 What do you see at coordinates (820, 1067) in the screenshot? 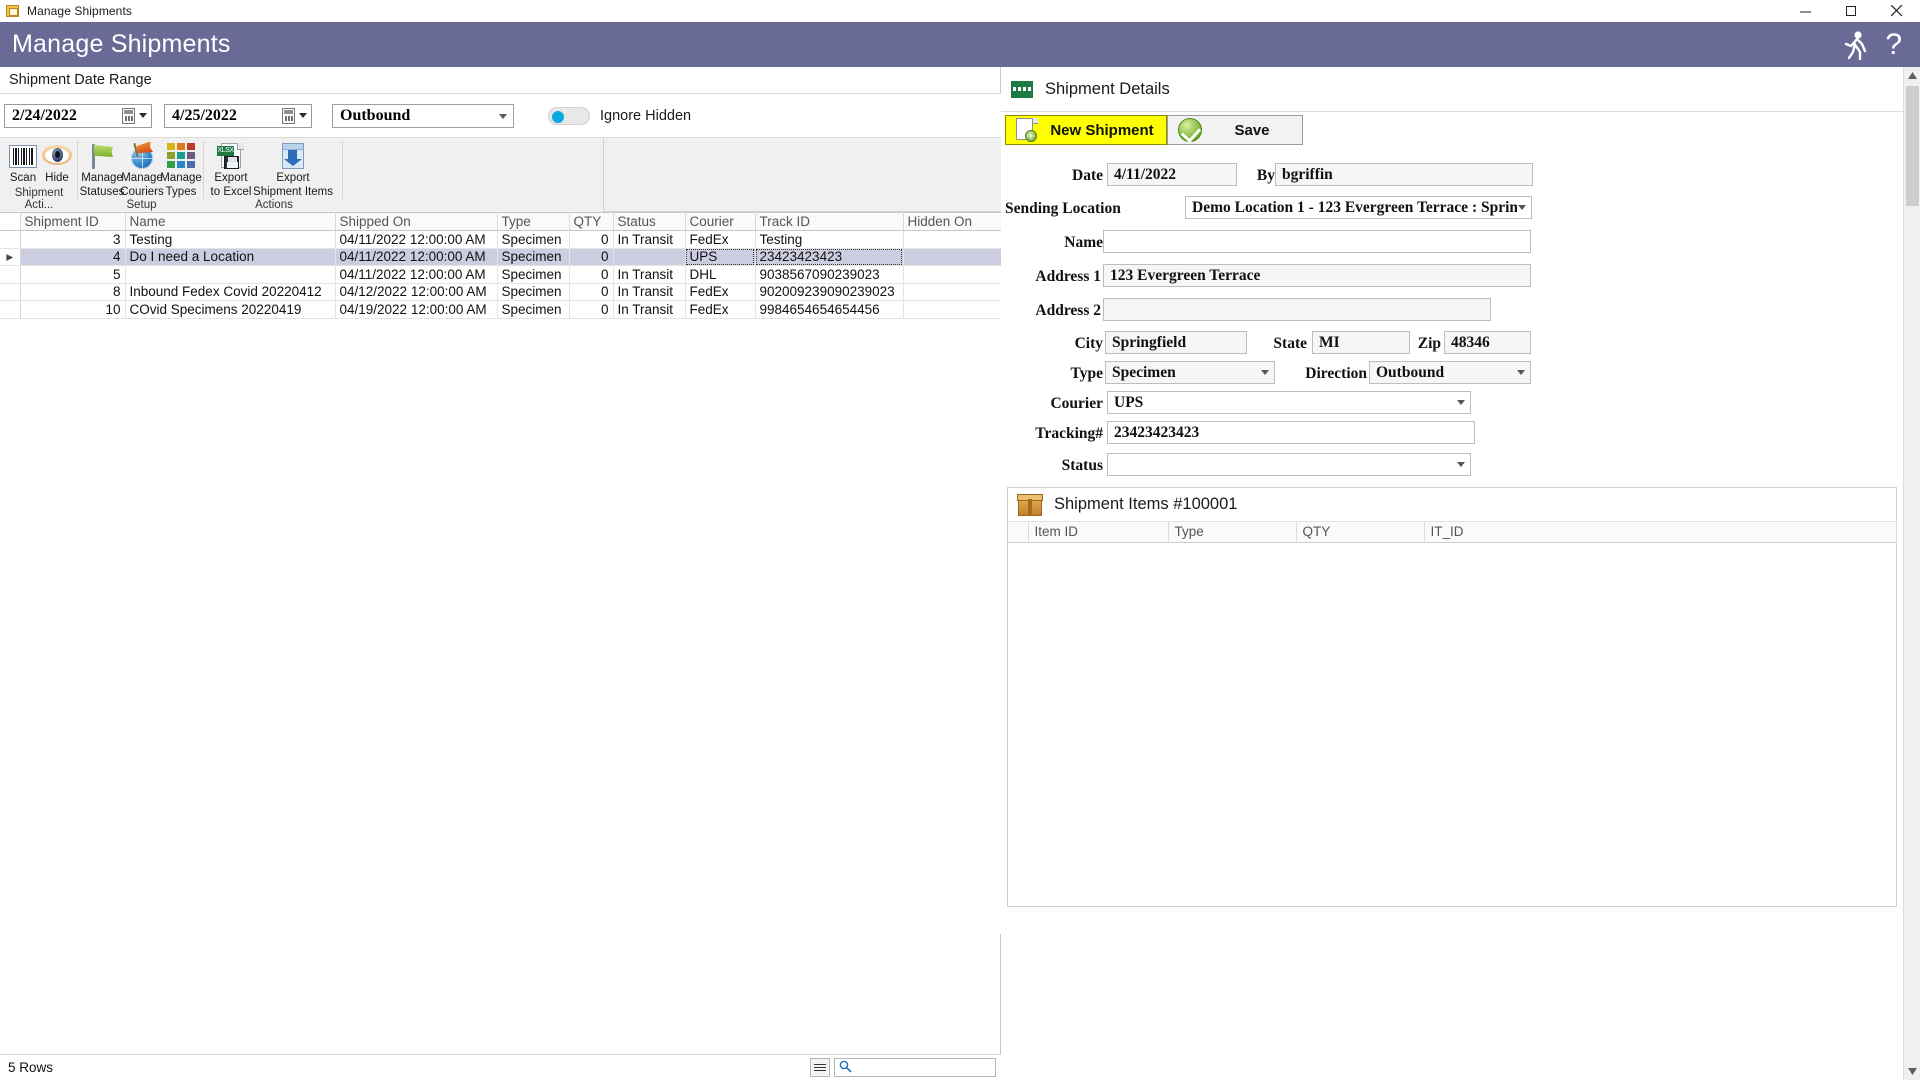
I see `hamburger-icon` at bounding box center [820, 1067].